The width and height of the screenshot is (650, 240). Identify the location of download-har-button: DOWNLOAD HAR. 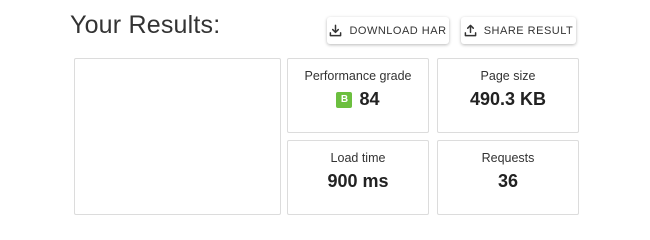
(388, 30).